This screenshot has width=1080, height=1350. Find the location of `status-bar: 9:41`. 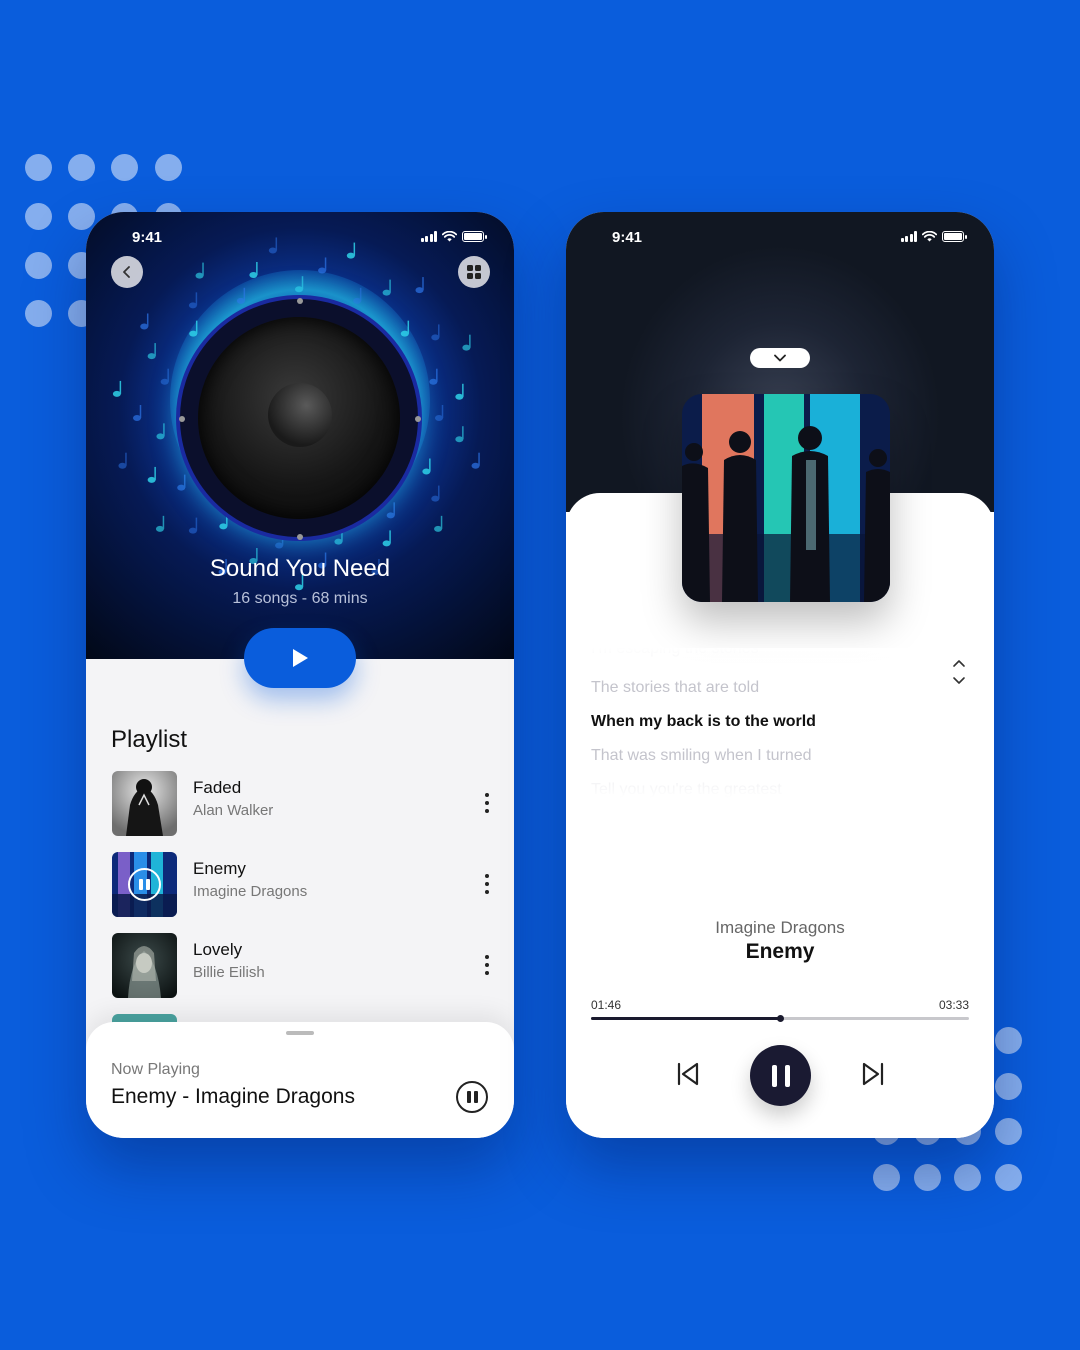

status-bar: 9:41 is located at coordinates (780, 238).